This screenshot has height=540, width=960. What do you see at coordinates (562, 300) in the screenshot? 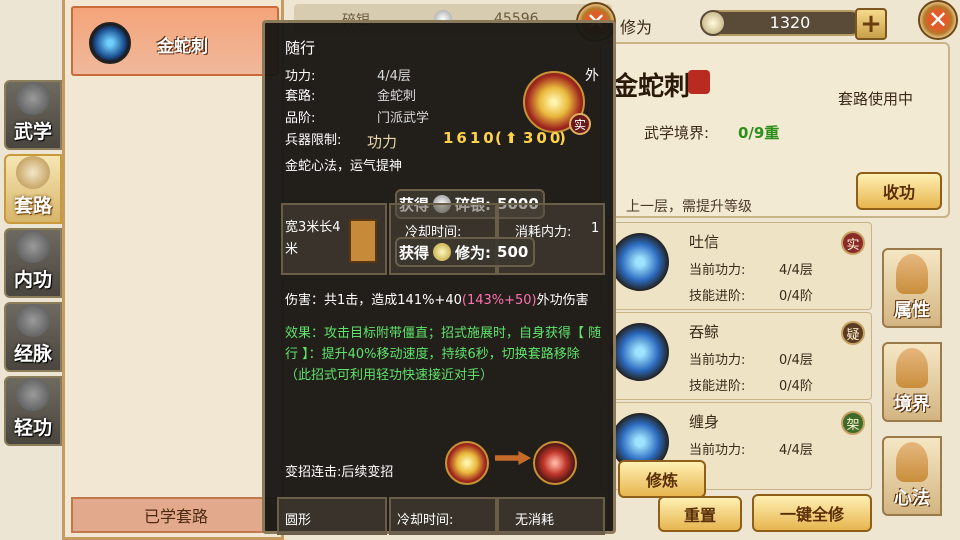
I see `damage-suffix: 外功伤害` at bounding box center [562, 300].